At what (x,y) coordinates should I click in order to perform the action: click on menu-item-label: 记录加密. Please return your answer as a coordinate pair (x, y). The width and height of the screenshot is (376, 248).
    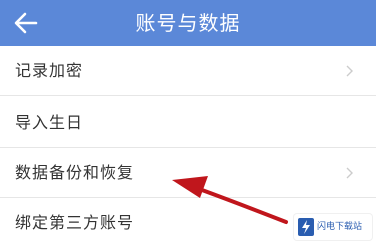
    Looking at the image, I should click on (49, 70).